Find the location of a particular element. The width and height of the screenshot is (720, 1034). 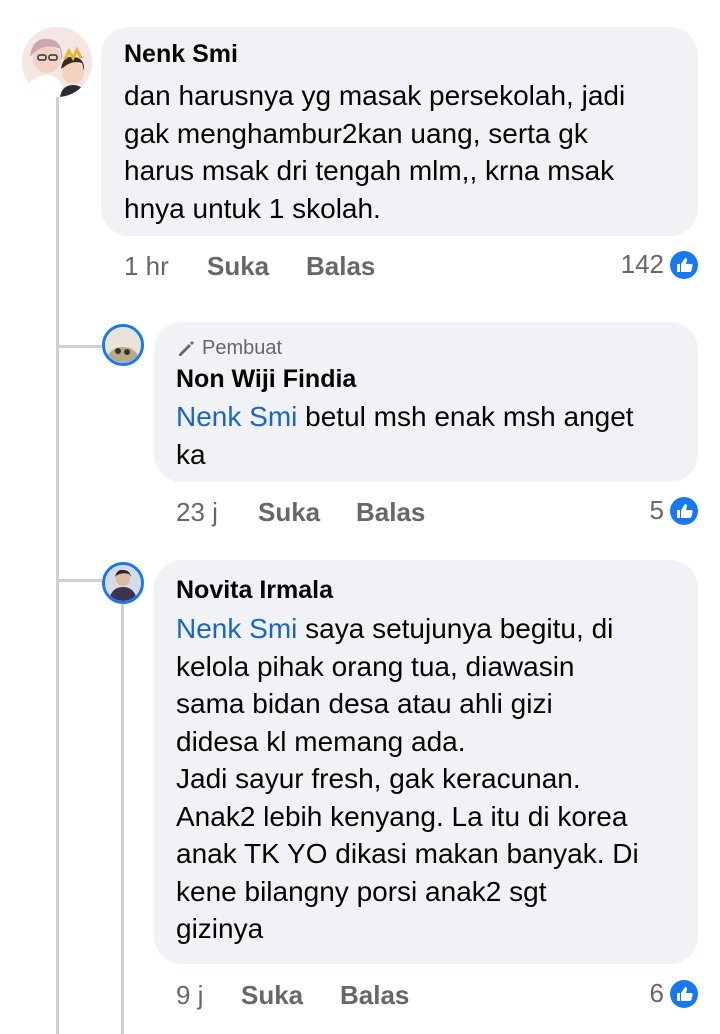

comment-text: Nenk Smi betul msh enak msh anget ka is located at coordinates (433, 435).